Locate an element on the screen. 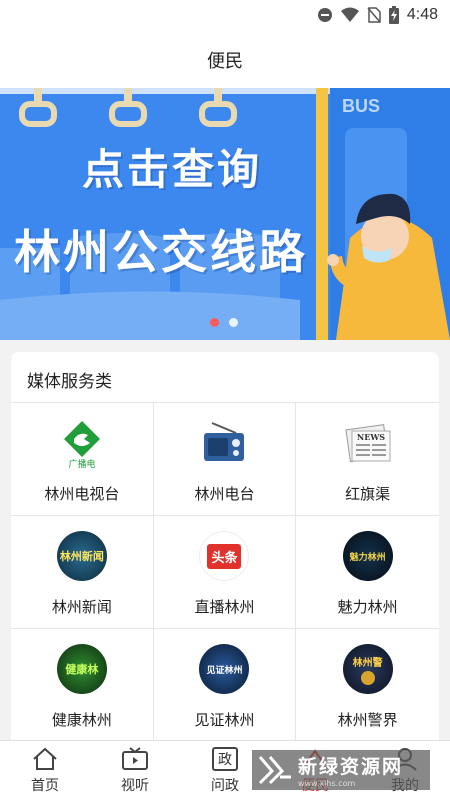  health-linzhou-icon: 健康林 is located at coordinates (82, 669).